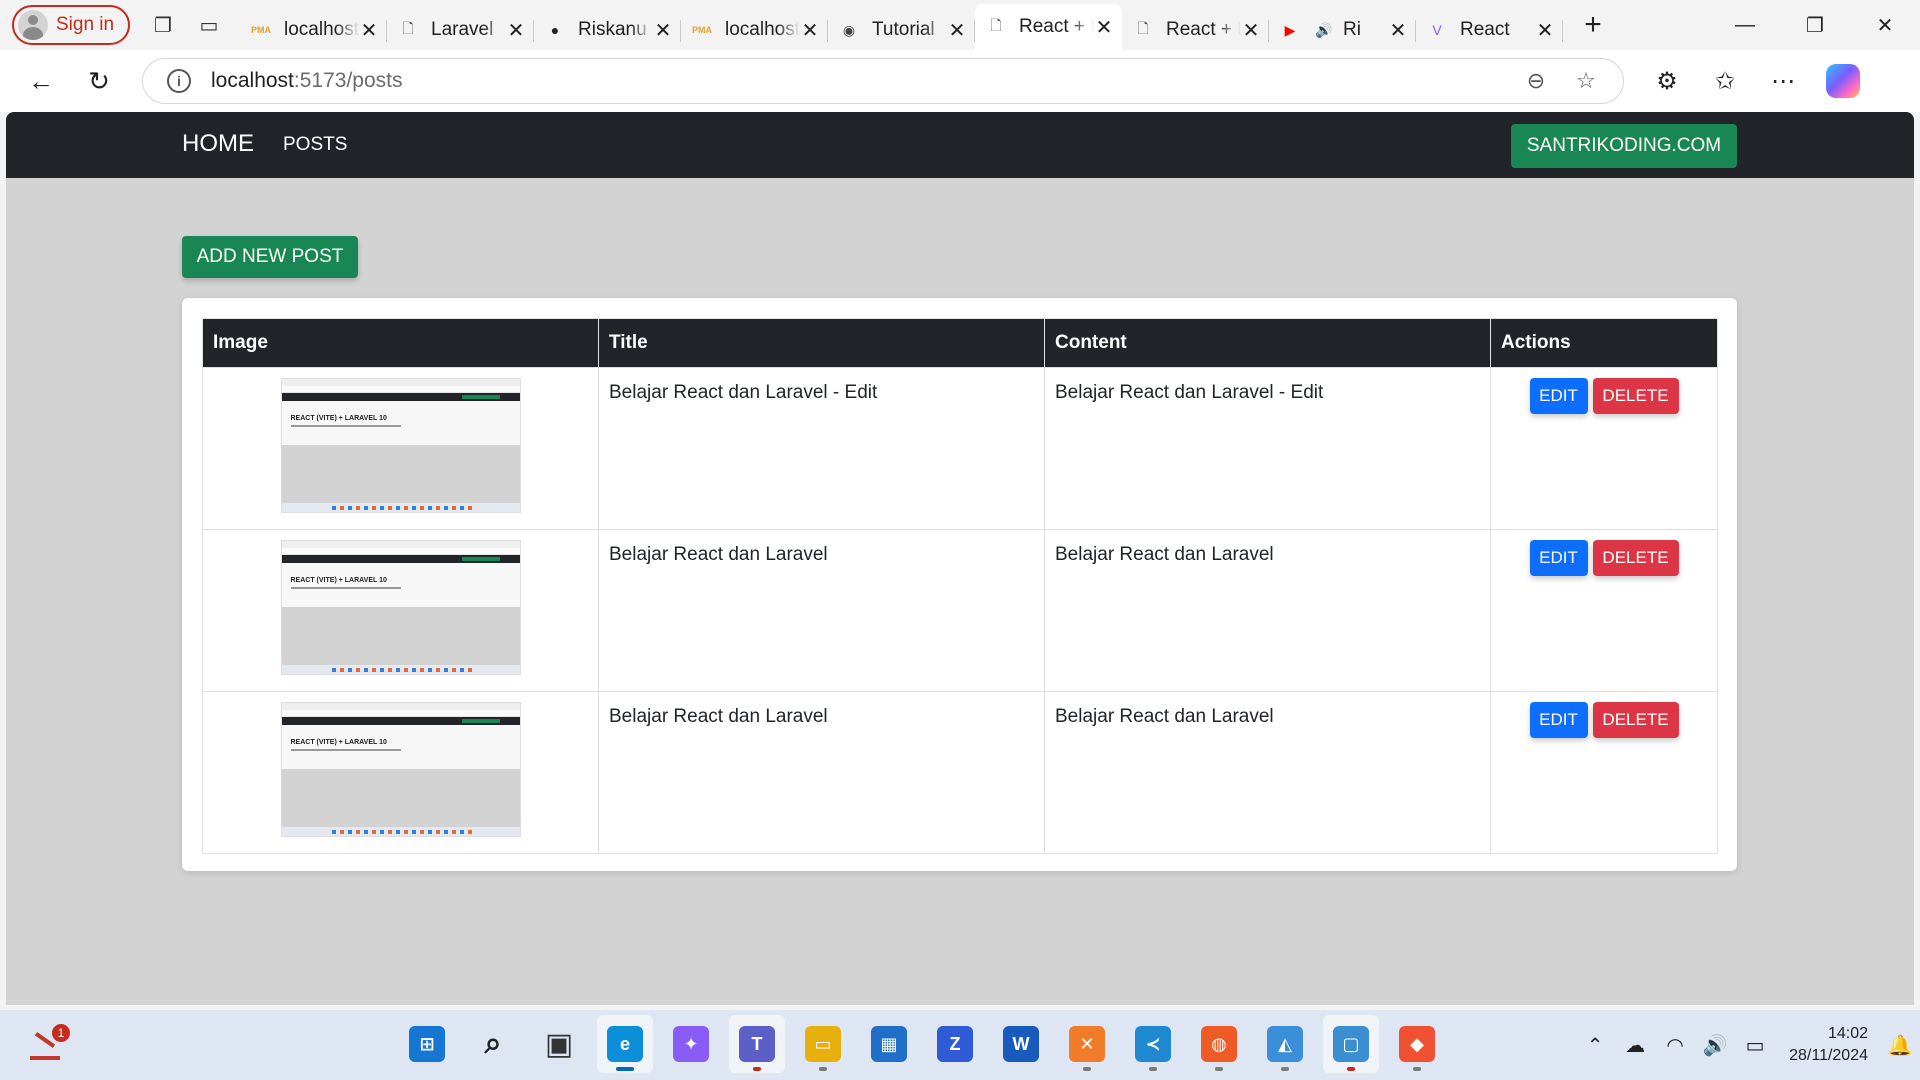  Describe the element at coordinates (1267, 448) in the screenshot. I see `content-cell: Belajar React dan Laravel - Edit` at that location.